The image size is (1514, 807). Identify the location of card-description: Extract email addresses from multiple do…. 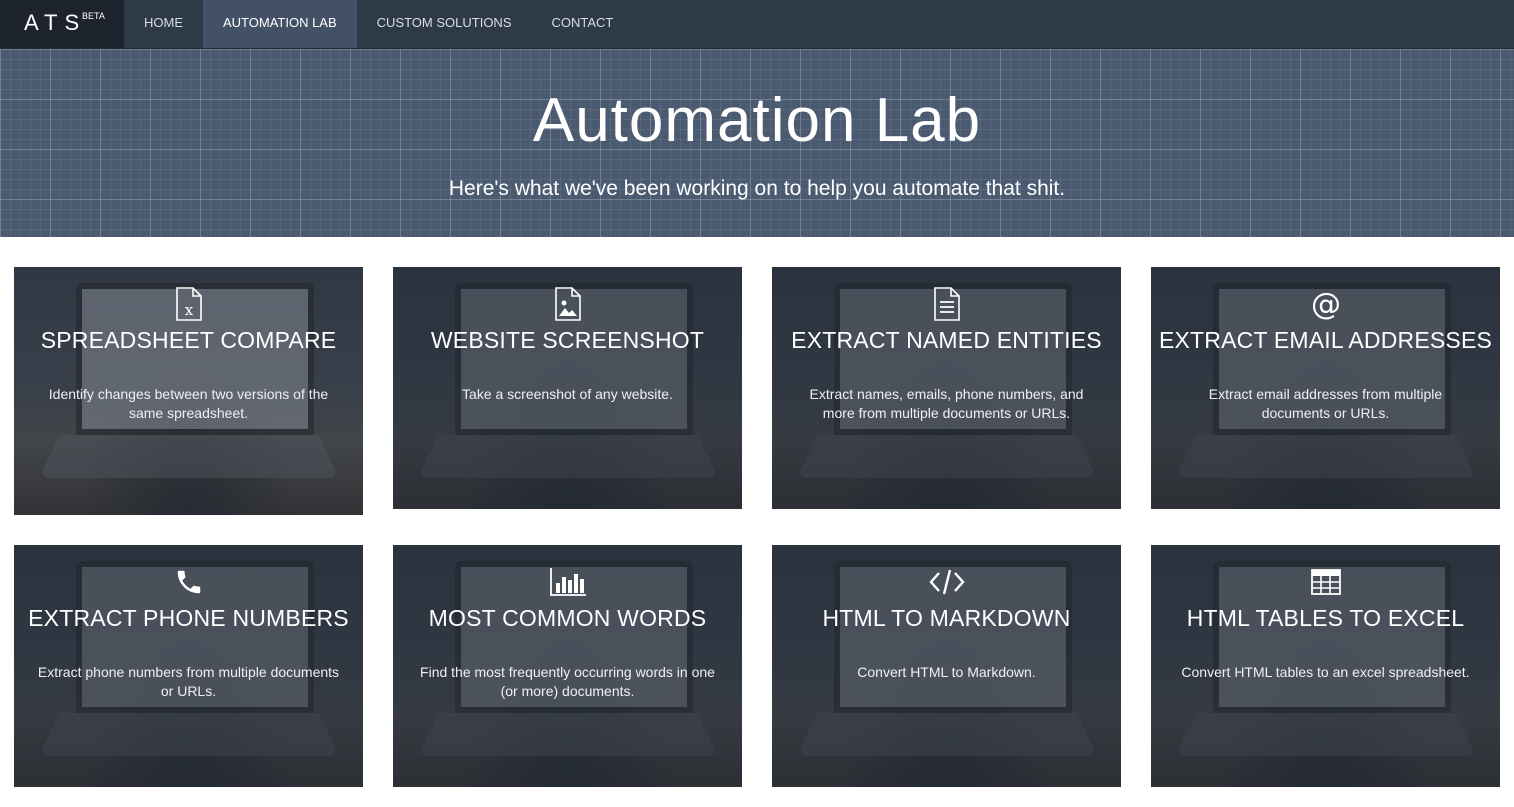
(1325, 403).